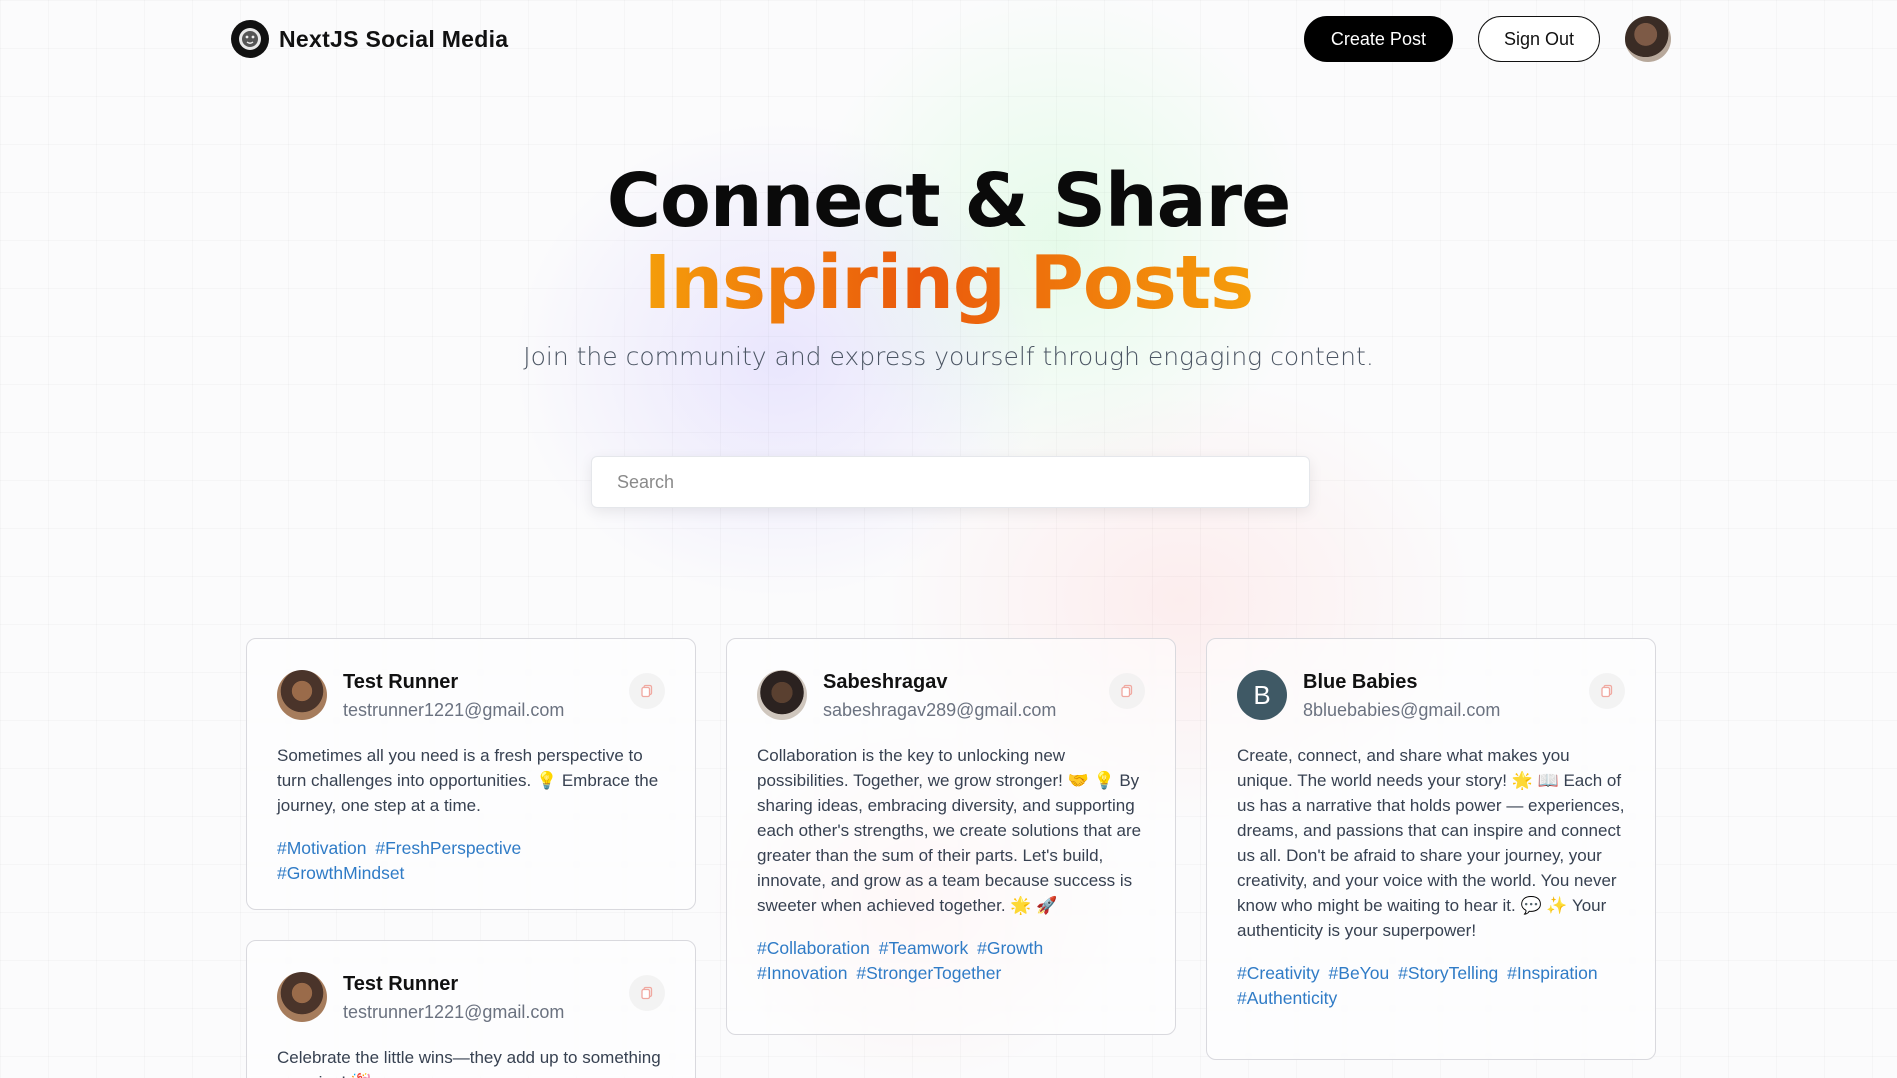 This screenshot has width=1897, height=1078. I want to click on search-input, so click(950, 482).